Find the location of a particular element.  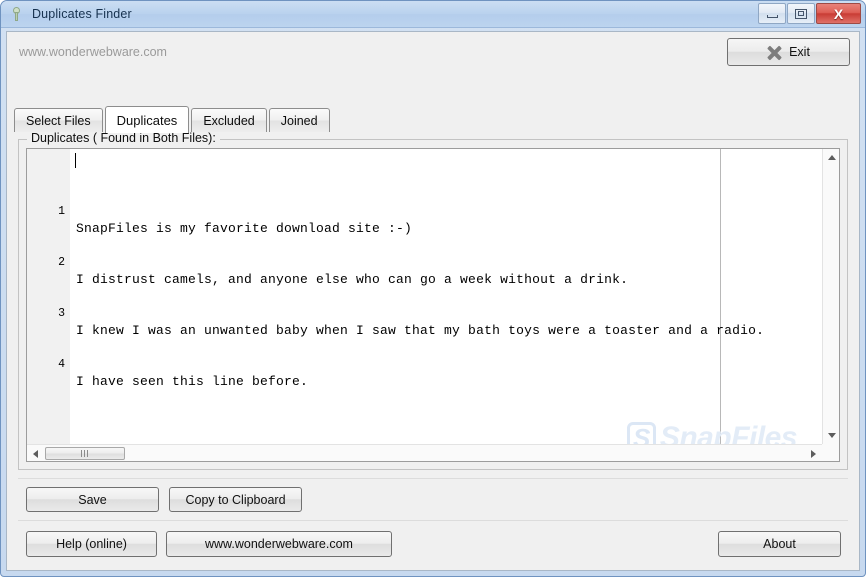

editor-line: 4 I have seen this line before. is located at coordinates (424, 364).